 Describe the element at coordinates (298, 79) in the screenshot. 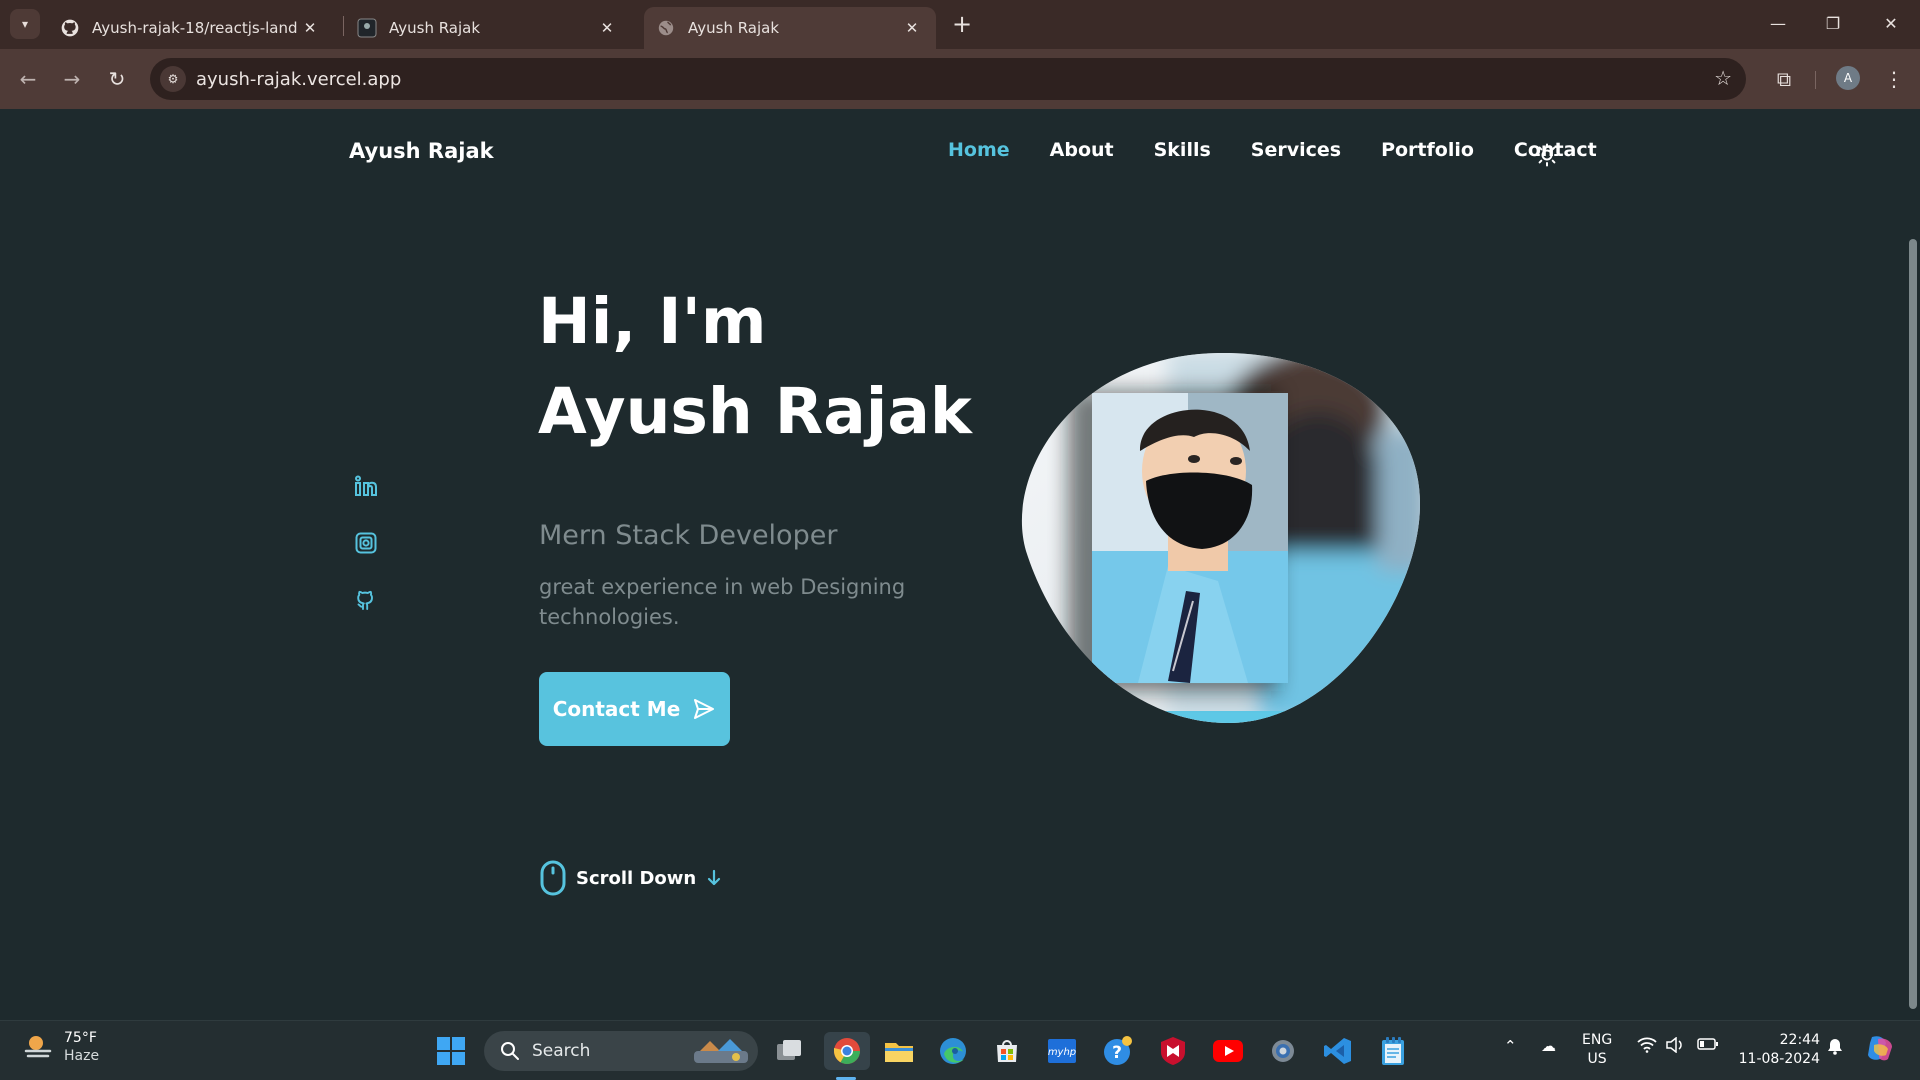

I see `url-text: ayush-rajak.vercel.app` at that location.